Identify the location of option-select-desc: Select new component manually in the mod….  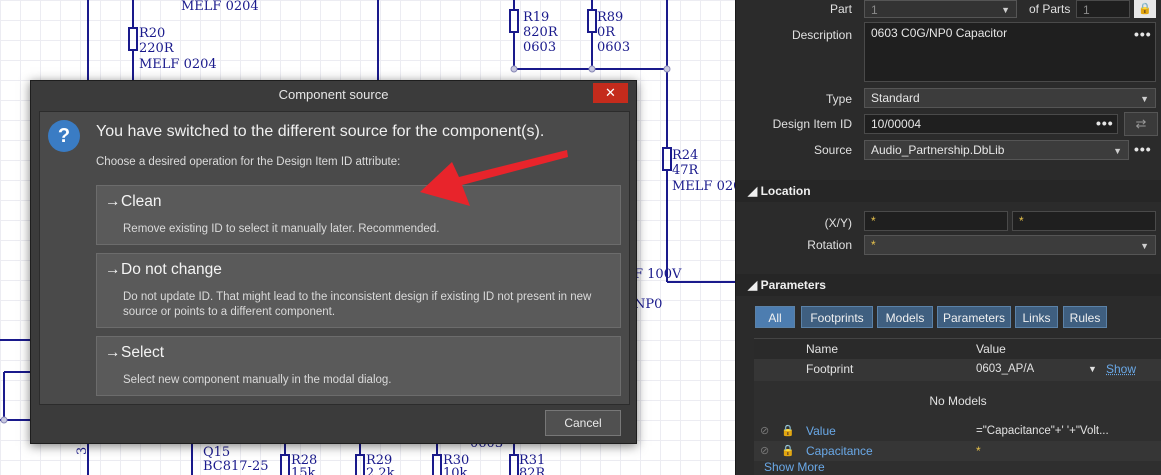
(368, 380).